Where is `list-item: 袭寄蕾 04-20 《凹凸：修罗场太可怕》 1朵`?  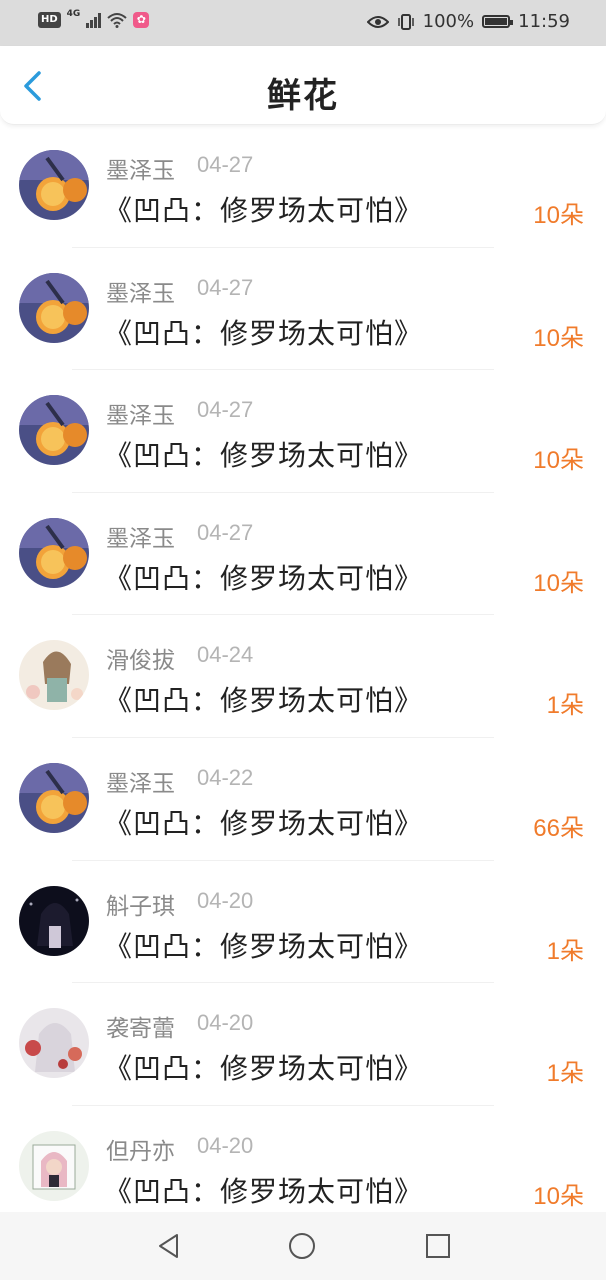 list-item: 袭寄蕾 04-20 《凹凸：修罗场太可怕》 1朵 is located at coordinates (303, 1044).